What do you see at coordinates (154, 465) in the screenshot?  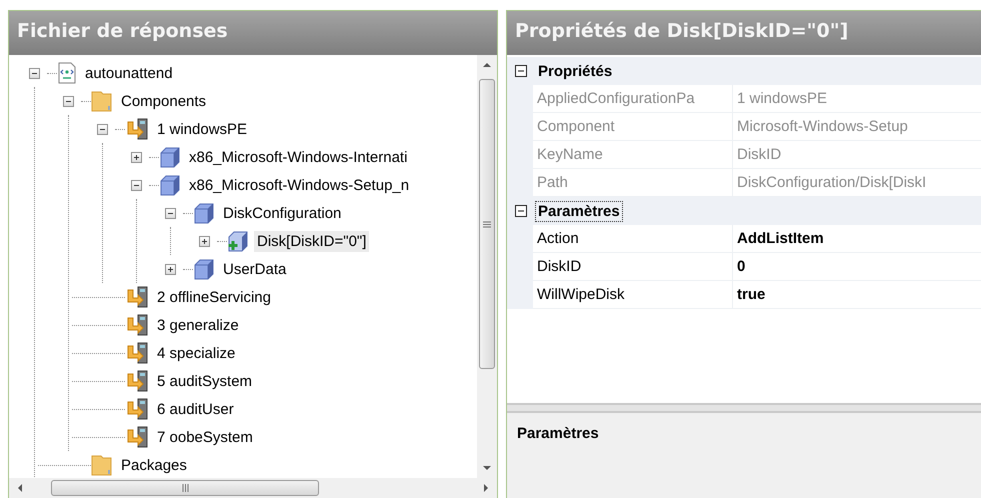 I see `tree-item: Packages` at bounding box center [154, 465].